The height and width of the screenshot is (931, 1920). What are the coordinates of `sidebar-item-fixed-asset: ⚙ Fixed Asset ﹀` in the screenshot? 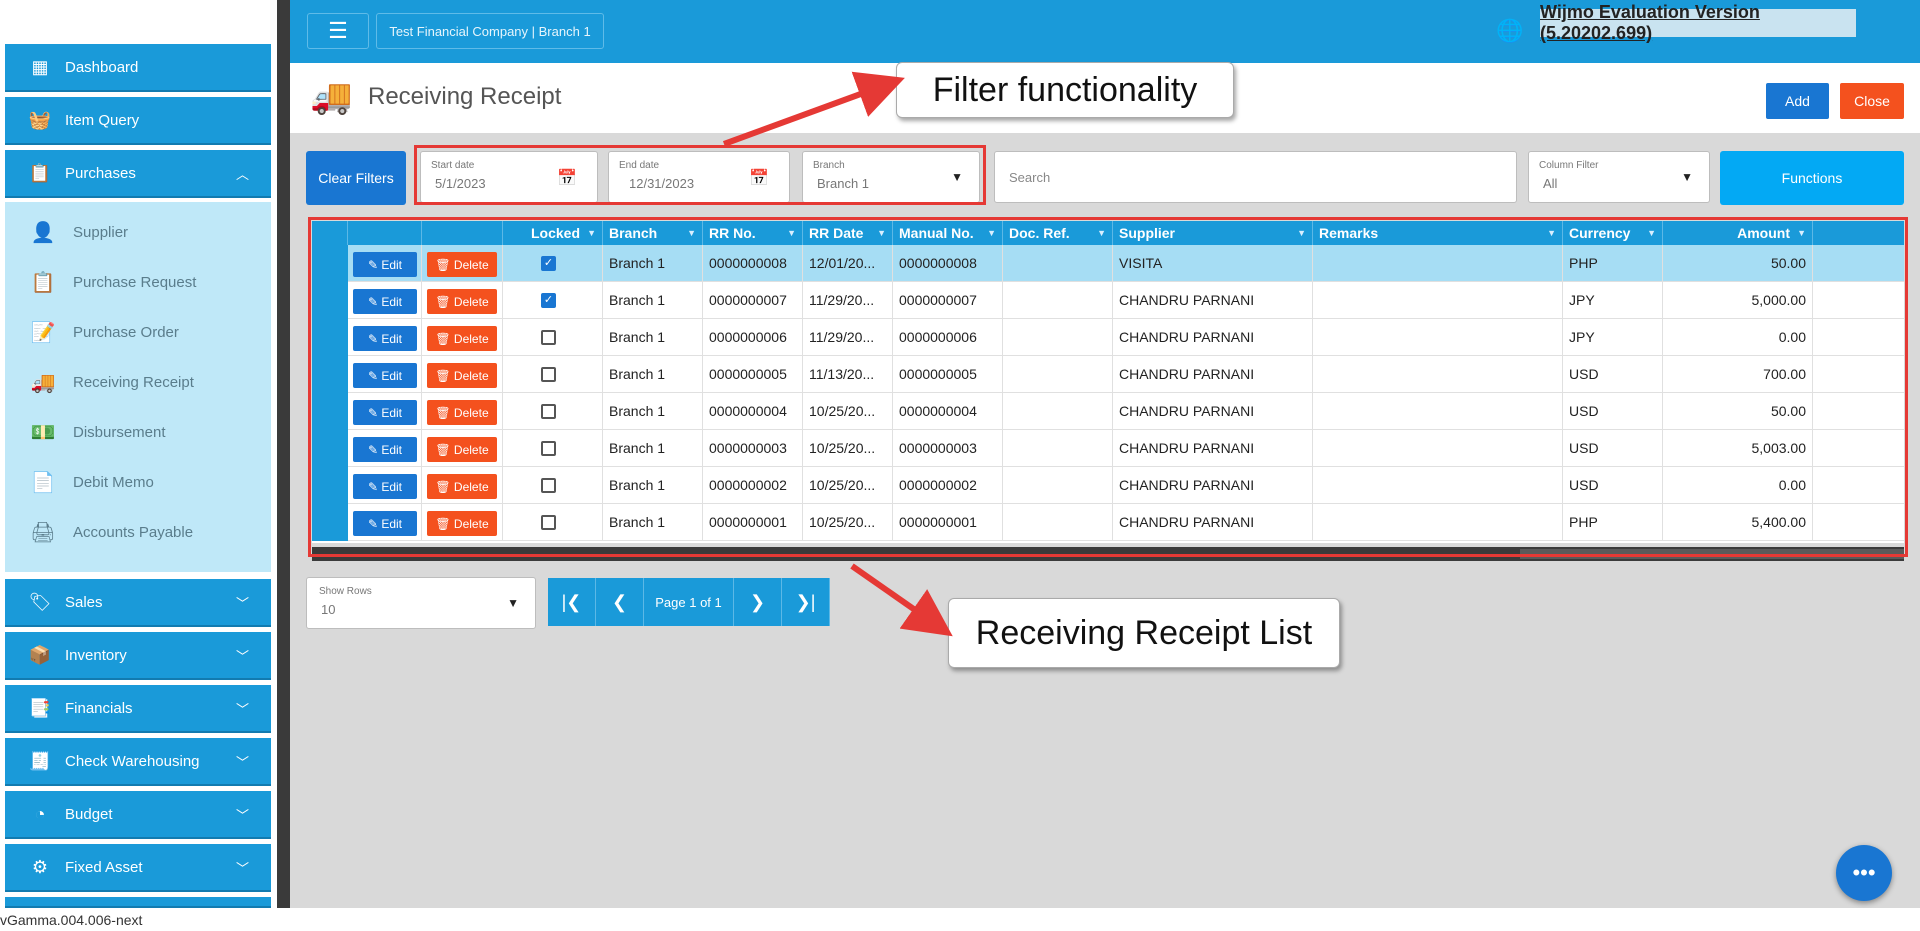 It's located at (138, 868).